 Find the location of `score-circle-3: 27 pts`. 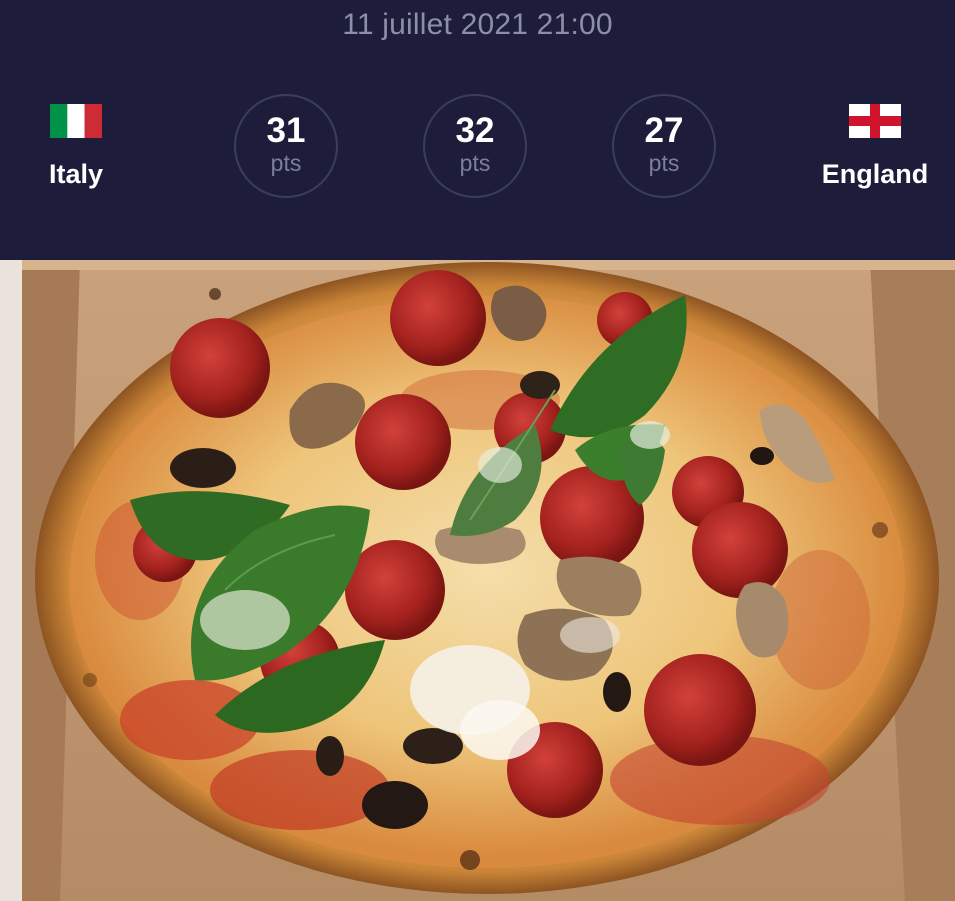

score-circle-3: 27 pts is located at coordinates (664, 146).